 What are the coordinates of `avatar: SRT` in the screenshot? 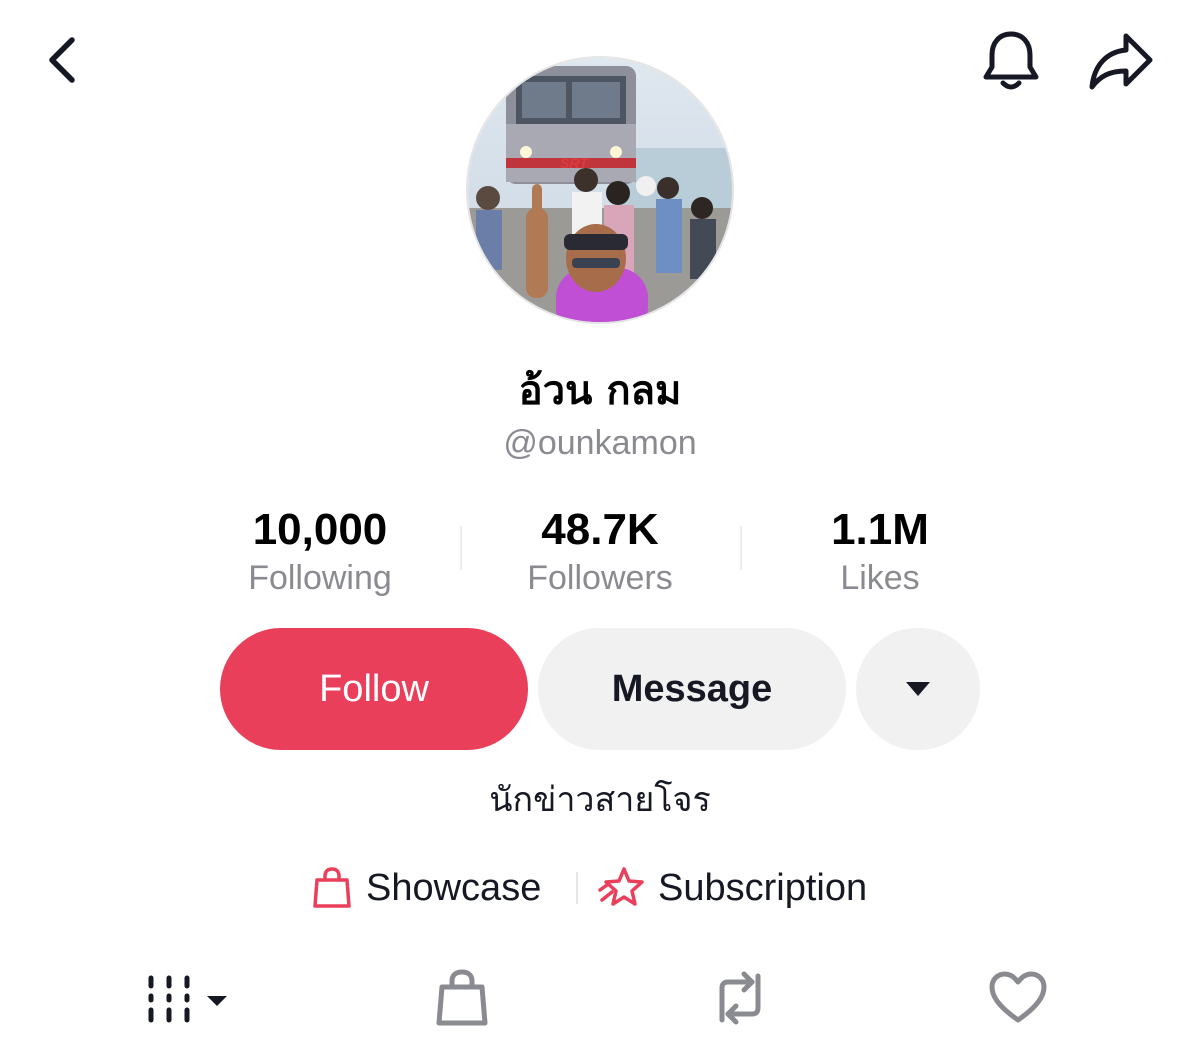 It's located at (600, 190).